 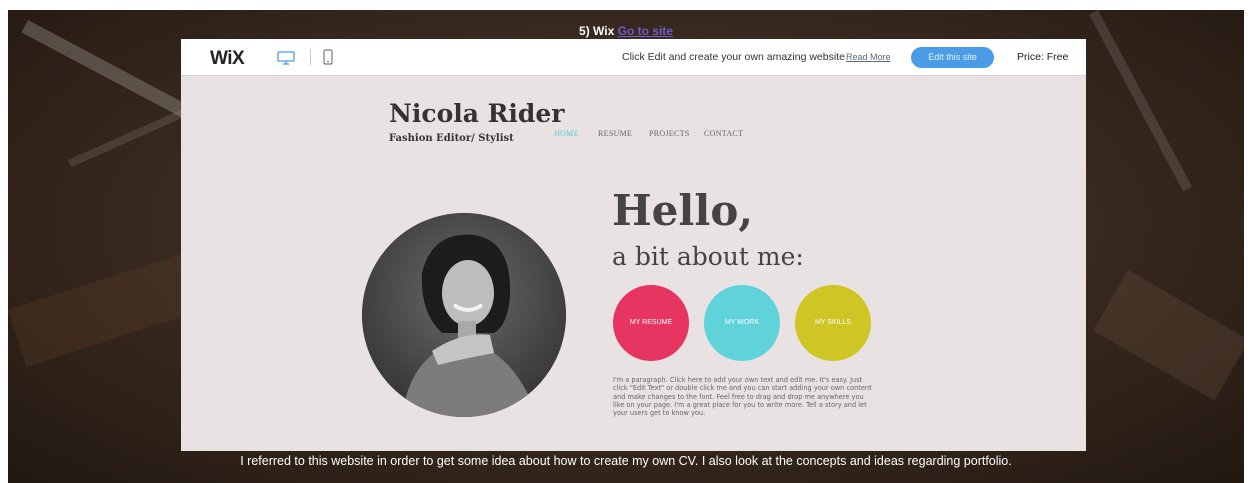 What do you see at coordinates (328, 59) in the screenshot?
I see `mobile-phone-icon` at bounding box center [328, 59].